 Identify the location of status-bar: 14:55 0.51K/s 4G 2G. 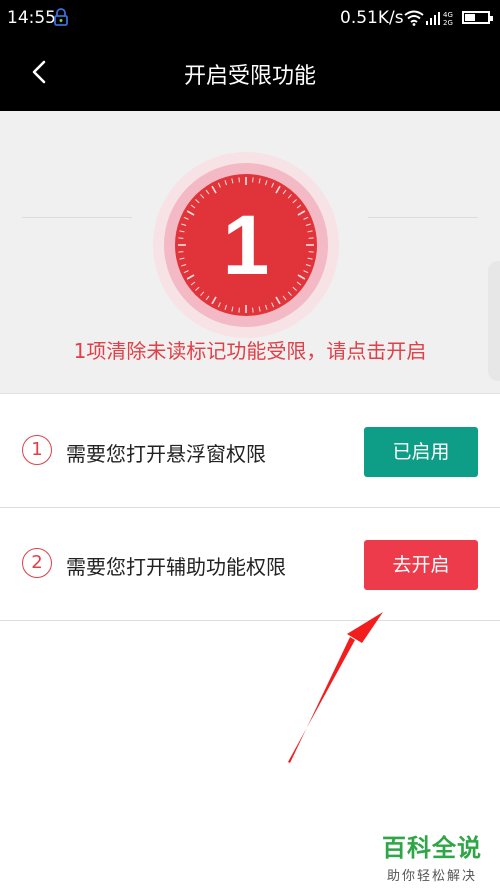
(250, 18).